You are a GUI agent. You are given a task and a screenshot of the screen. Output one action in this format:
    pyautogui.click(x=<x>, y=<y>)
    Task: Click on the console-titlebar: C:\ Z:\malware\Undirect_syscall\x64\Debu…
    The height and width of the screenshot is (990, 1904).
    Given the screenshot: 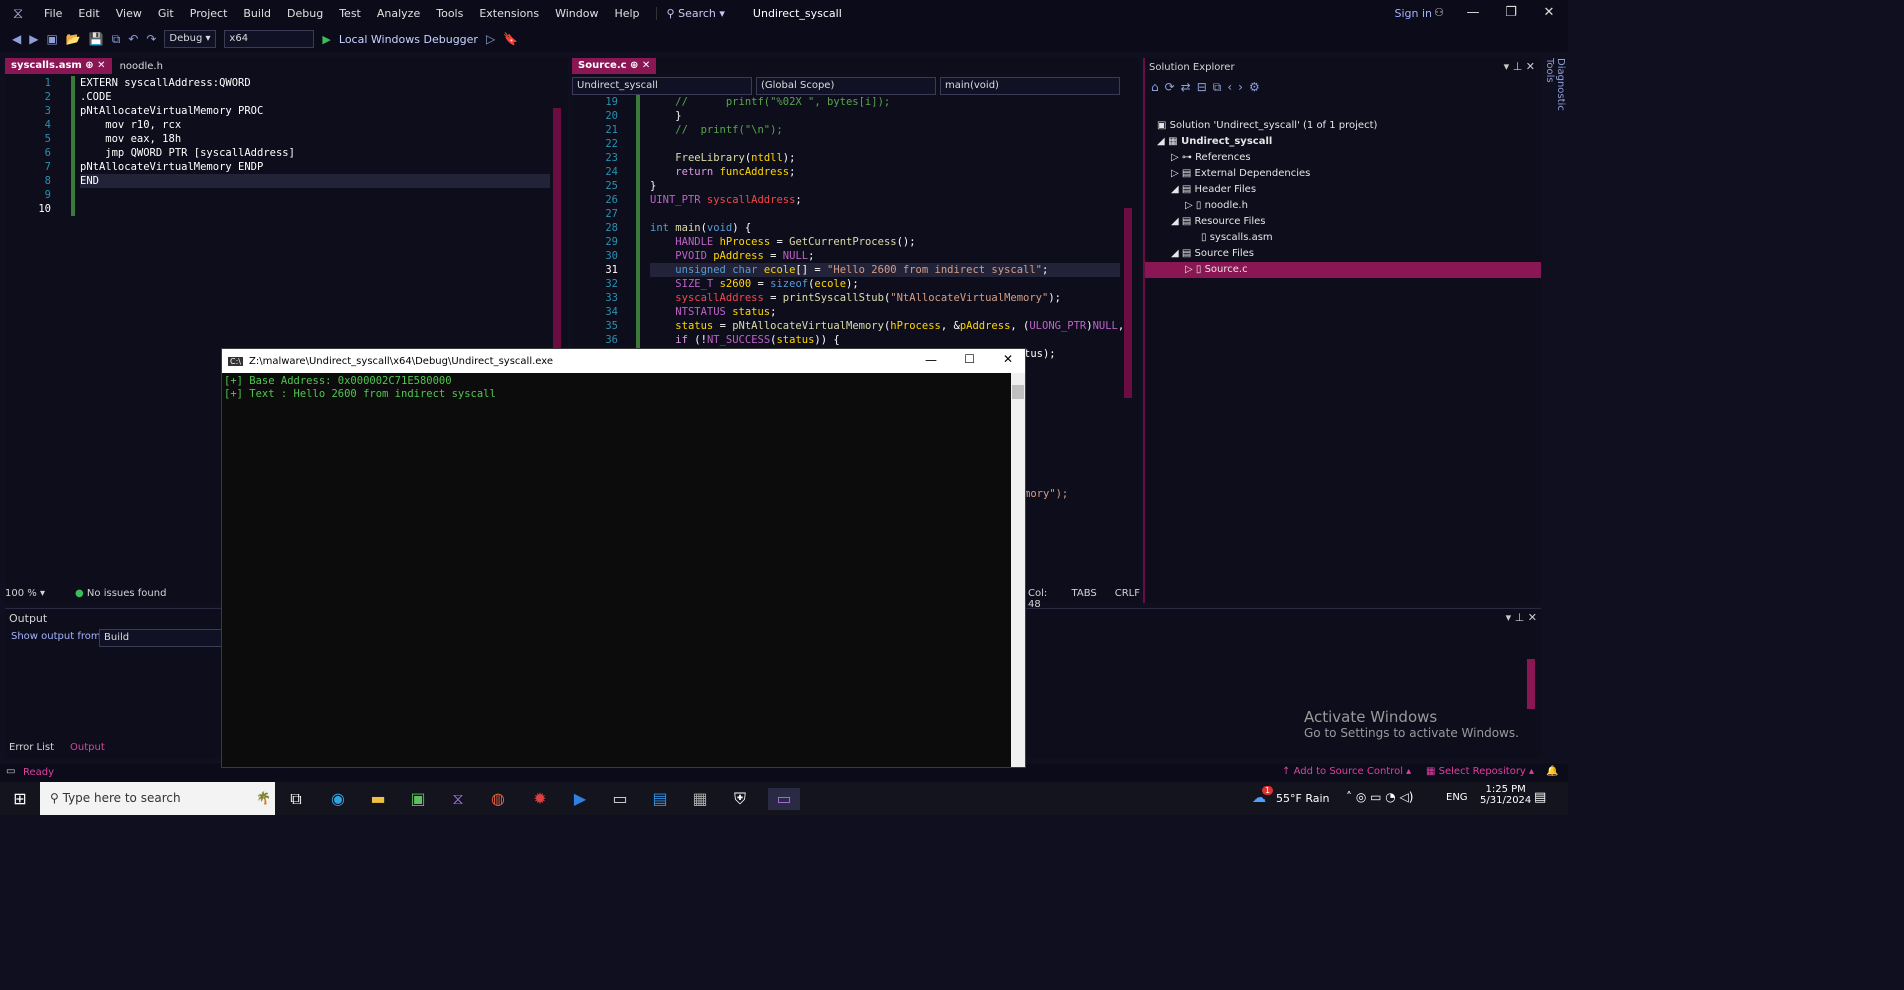 What is the action you would take?
    pyautogui.click(x=623, y=361)
    